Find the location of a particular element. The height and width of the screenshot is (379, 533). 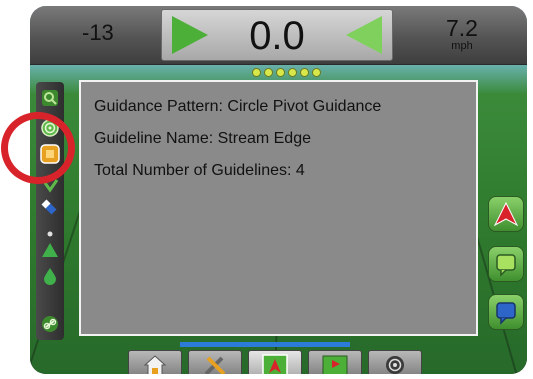

guideline-count-text: Total Number of Guidelines: 4 is located at coordinates (199, 170).